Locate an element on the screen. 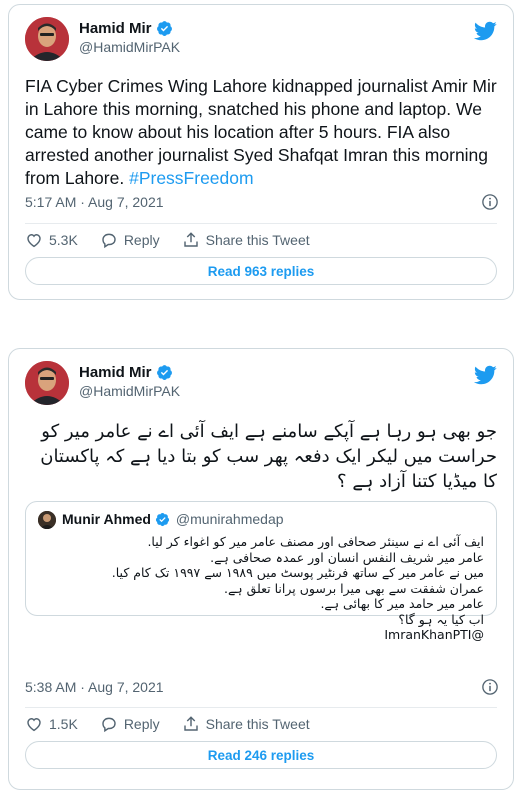  tweet-timestamp: 5:38 AM · Aug 7, 2021 is located at coordinates (94, 687).